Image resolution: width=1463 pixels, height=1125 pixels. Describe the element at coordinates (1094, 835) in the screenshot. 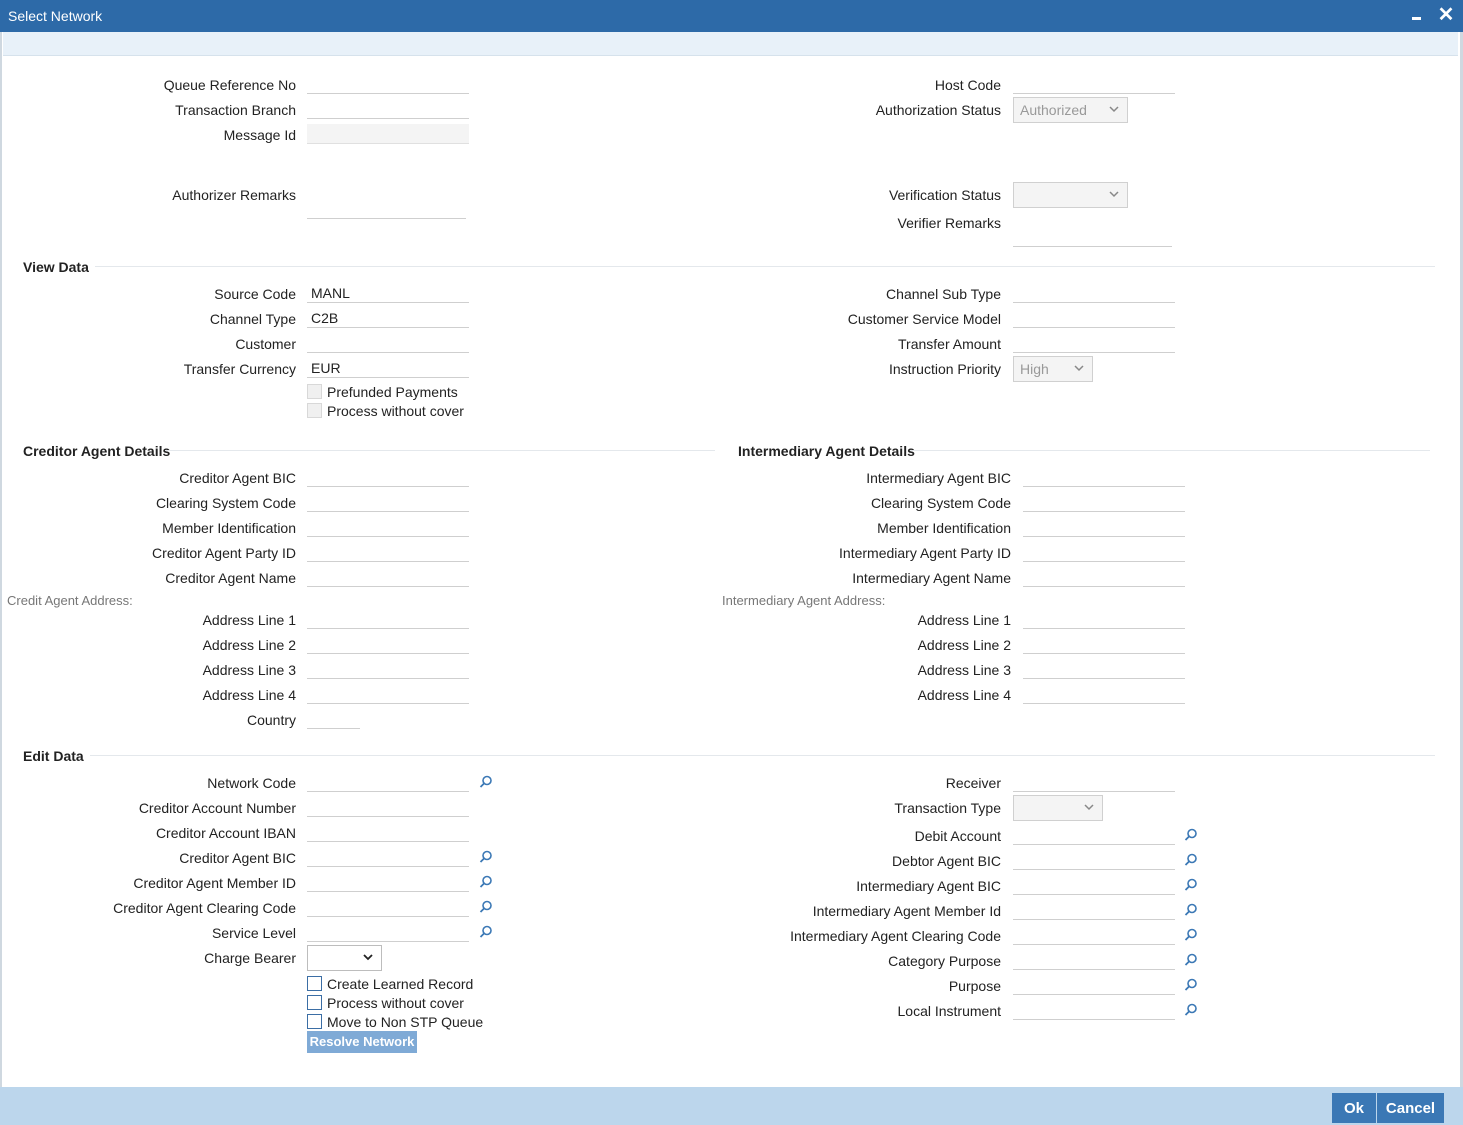

I see `debit-account-input` at that location.